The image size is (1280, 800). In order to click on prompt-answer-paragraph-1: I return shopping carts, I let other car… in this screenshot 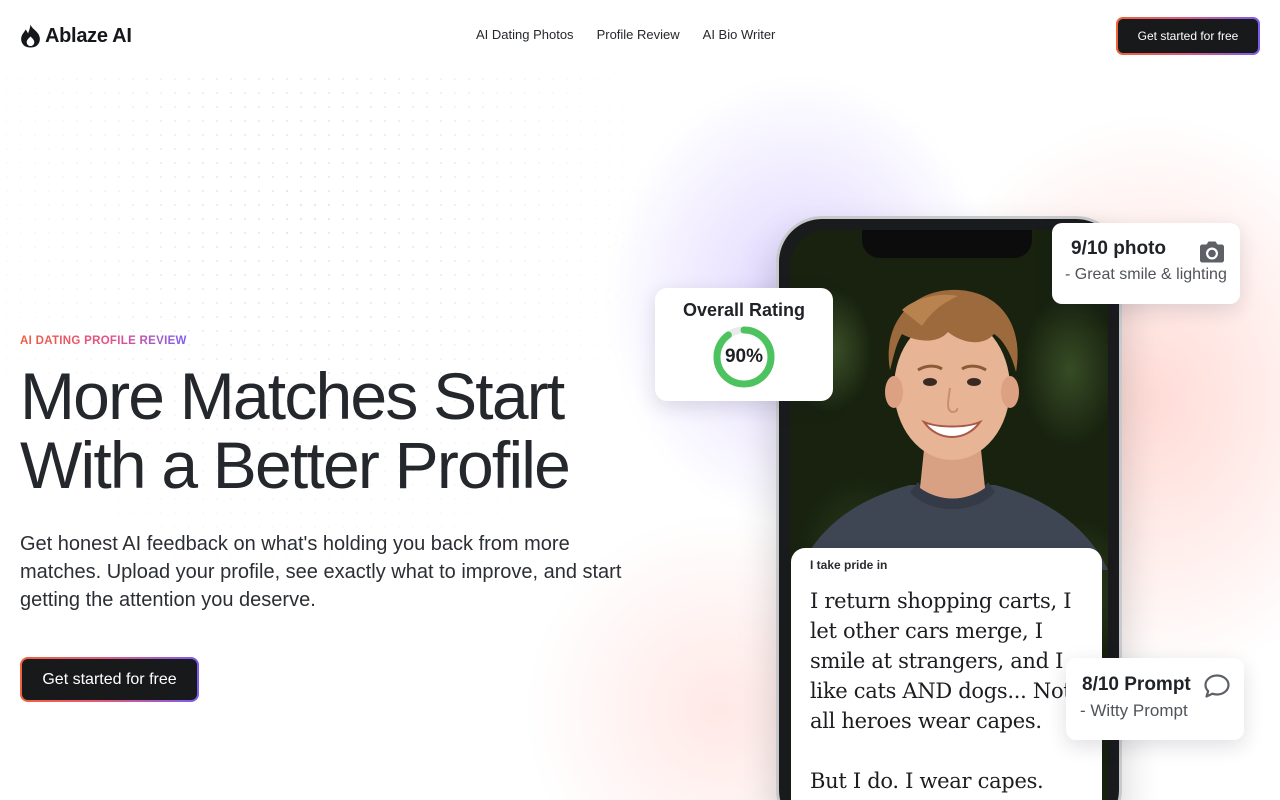, I will do `click(941, 661)`.